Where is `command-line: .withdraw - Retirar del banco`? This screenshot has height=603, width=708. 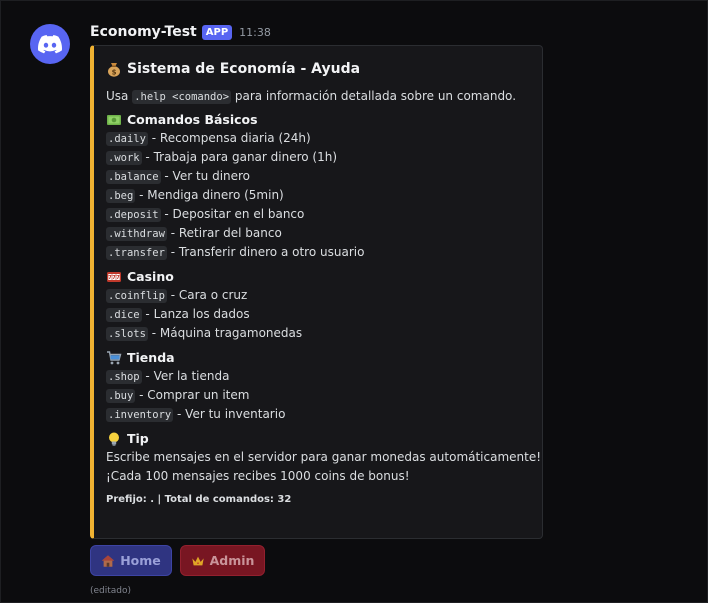 command-line: .withdraw - Retirar del banco is located at coordinates (319, 233).